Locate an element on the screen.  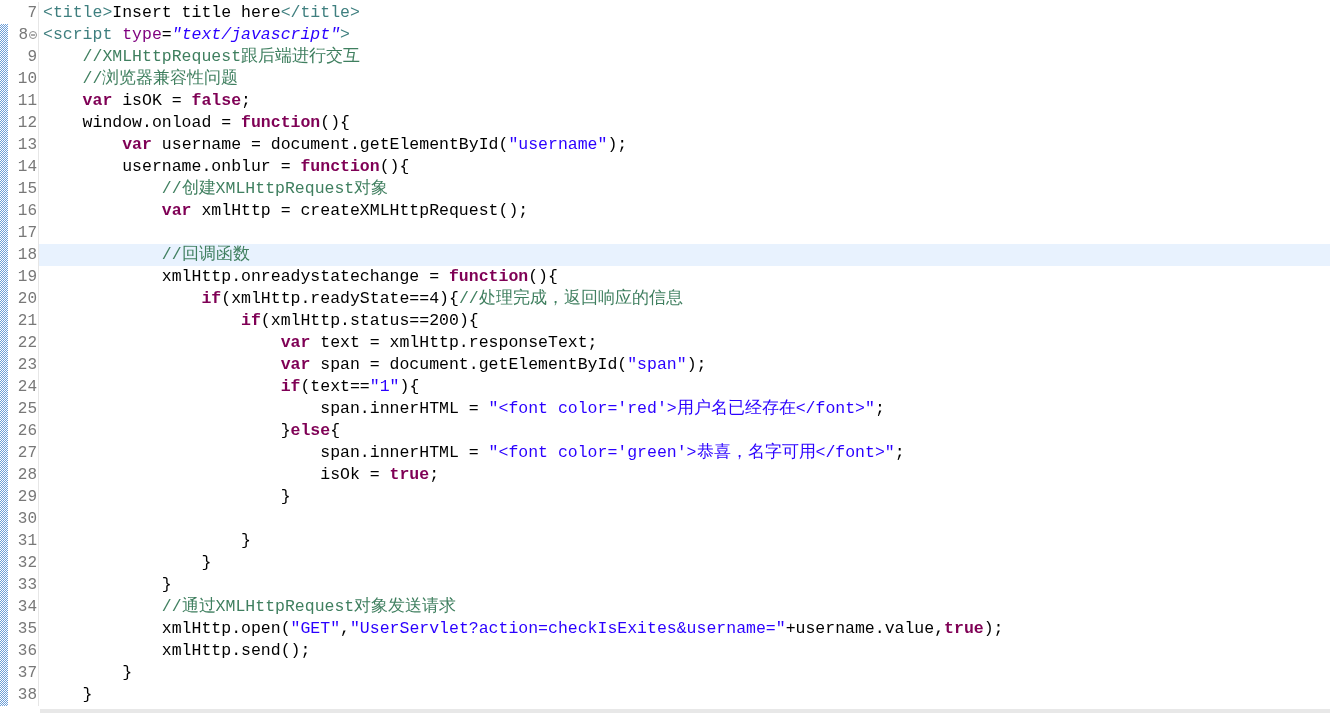
code-line: var isOK = false; is located at coordinates (166, 101).